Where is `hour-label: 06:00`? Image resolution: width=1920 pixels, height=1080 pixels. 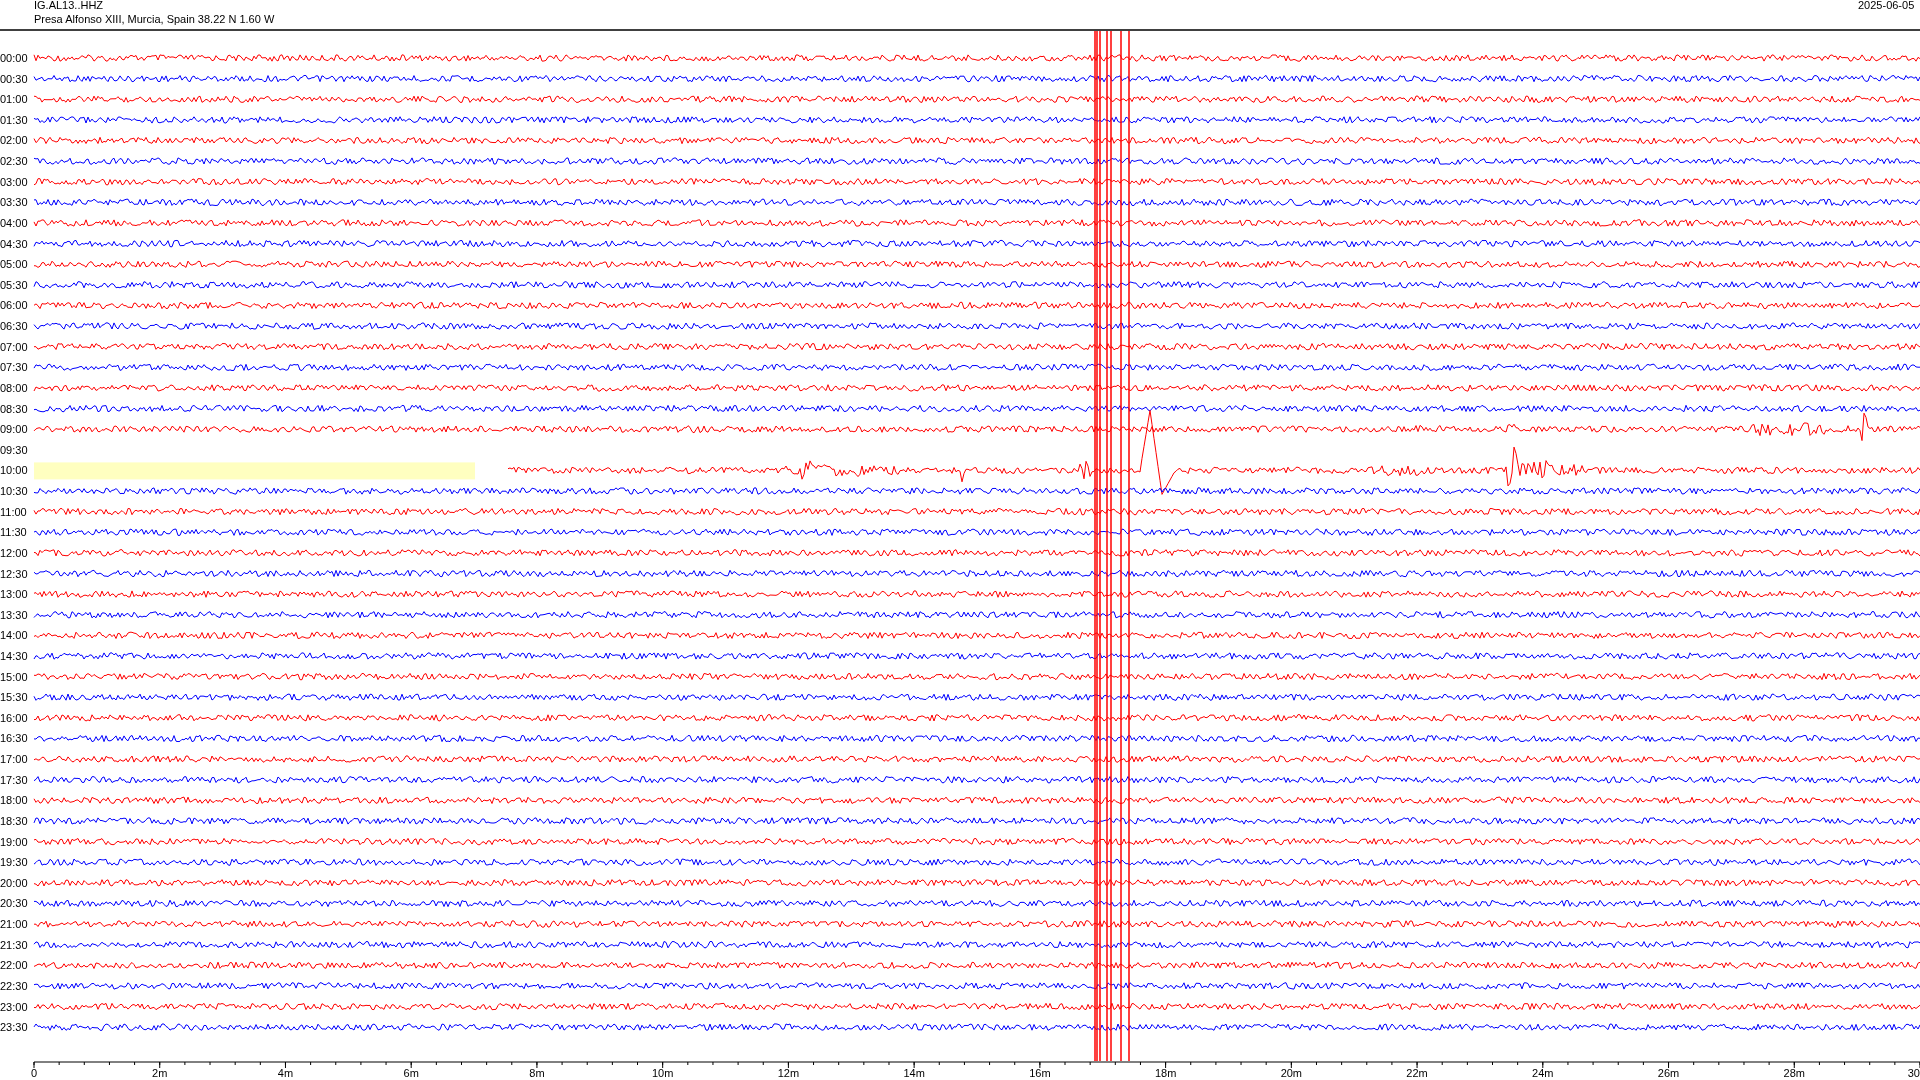 hour-label: 06:00 is located at coordinates (14, 305).